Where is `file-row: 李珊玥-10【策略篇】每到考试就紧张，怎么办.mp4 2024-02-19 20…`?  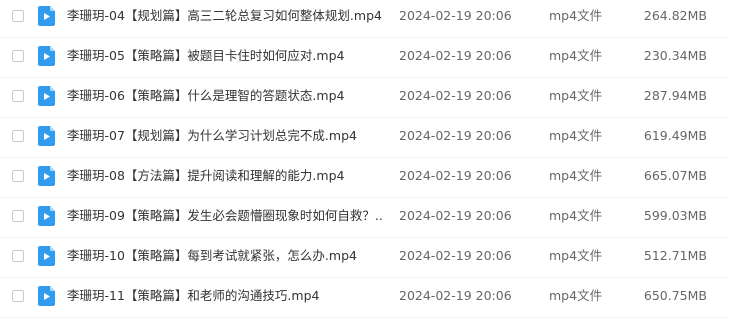
file-row: 李珊玥-10【策略篇】每到考试就紧张，怎么办.mp4 2024-02-19 20… is located at coordinates (364, 258).